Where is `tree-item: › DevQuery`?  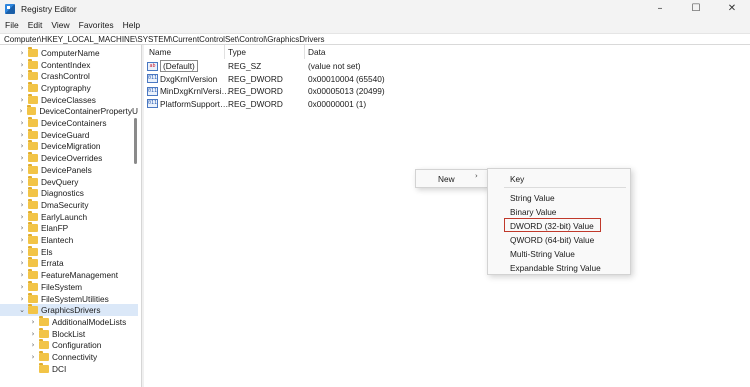
tree-item: › DevQuery is located at coordinates (69, 181).